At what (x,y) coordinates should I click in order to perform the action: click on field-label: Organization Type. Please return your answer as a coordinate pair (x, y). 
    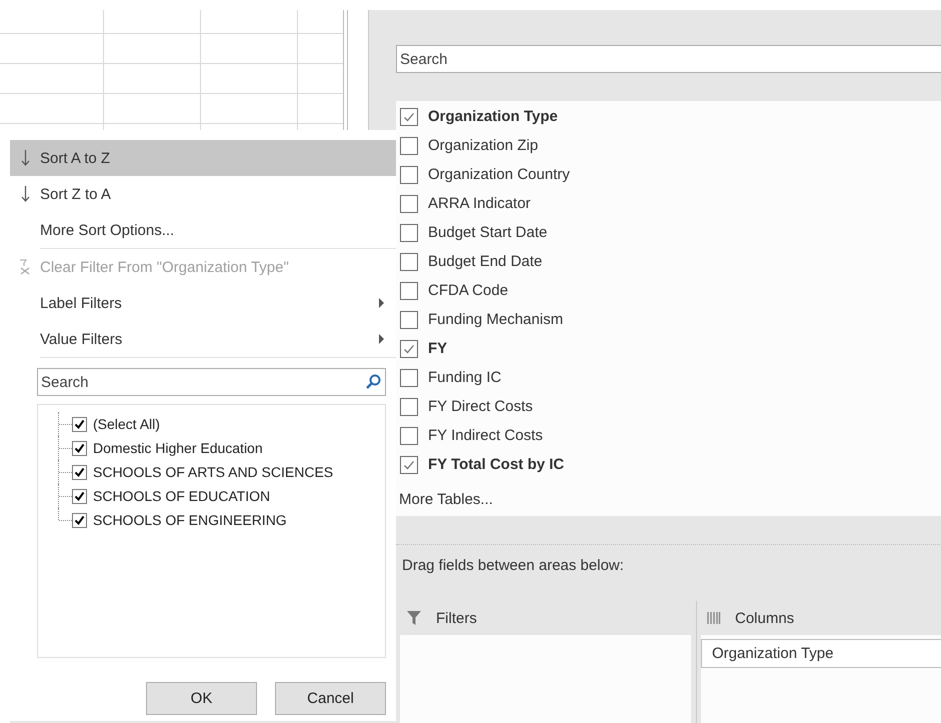
    Looking at the image, I should click on (493, 116).